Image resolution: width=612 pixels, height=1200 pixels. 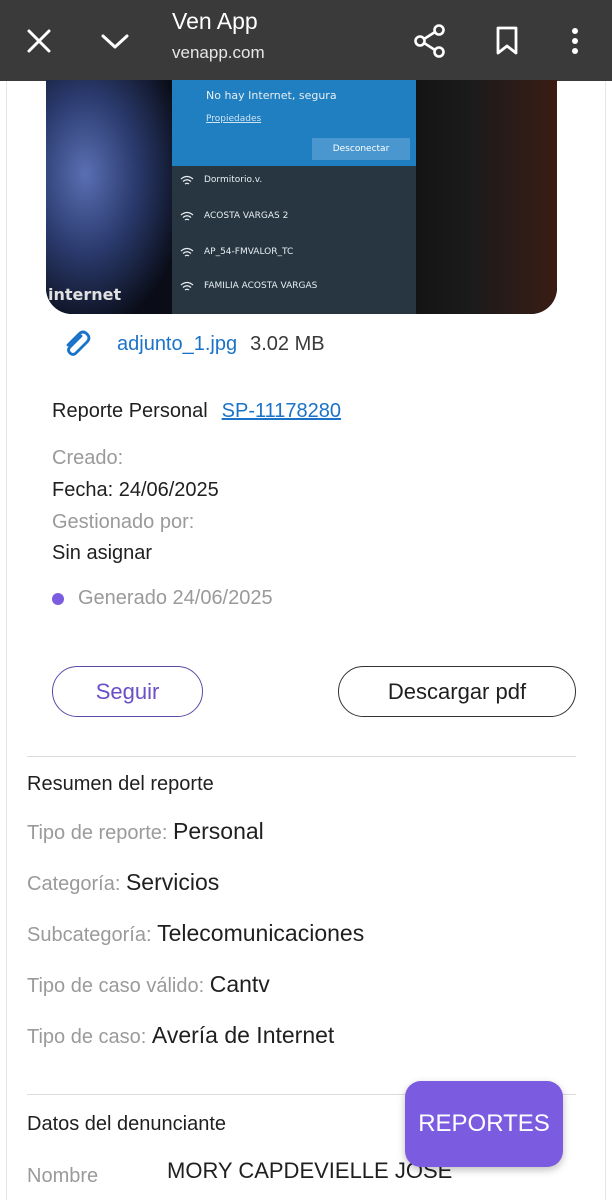 What do you see at coordinates (457, 691) in the screenshot?
I see `download-pdf-button: Descargar pdf` at bounding box center [457, 691].